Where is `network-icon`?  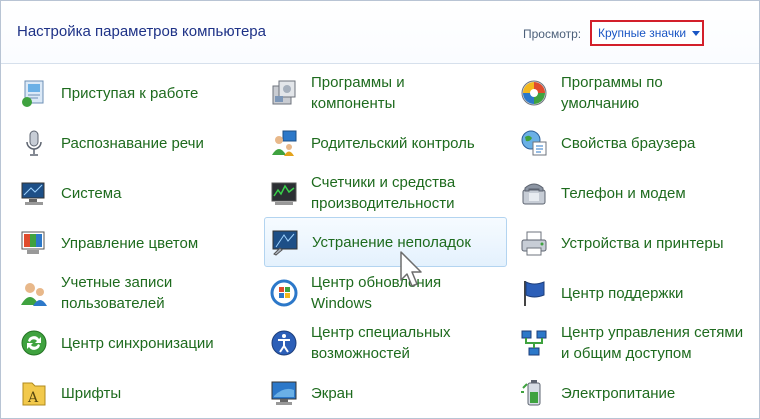 network-icon is located at coordinates (534, 343).